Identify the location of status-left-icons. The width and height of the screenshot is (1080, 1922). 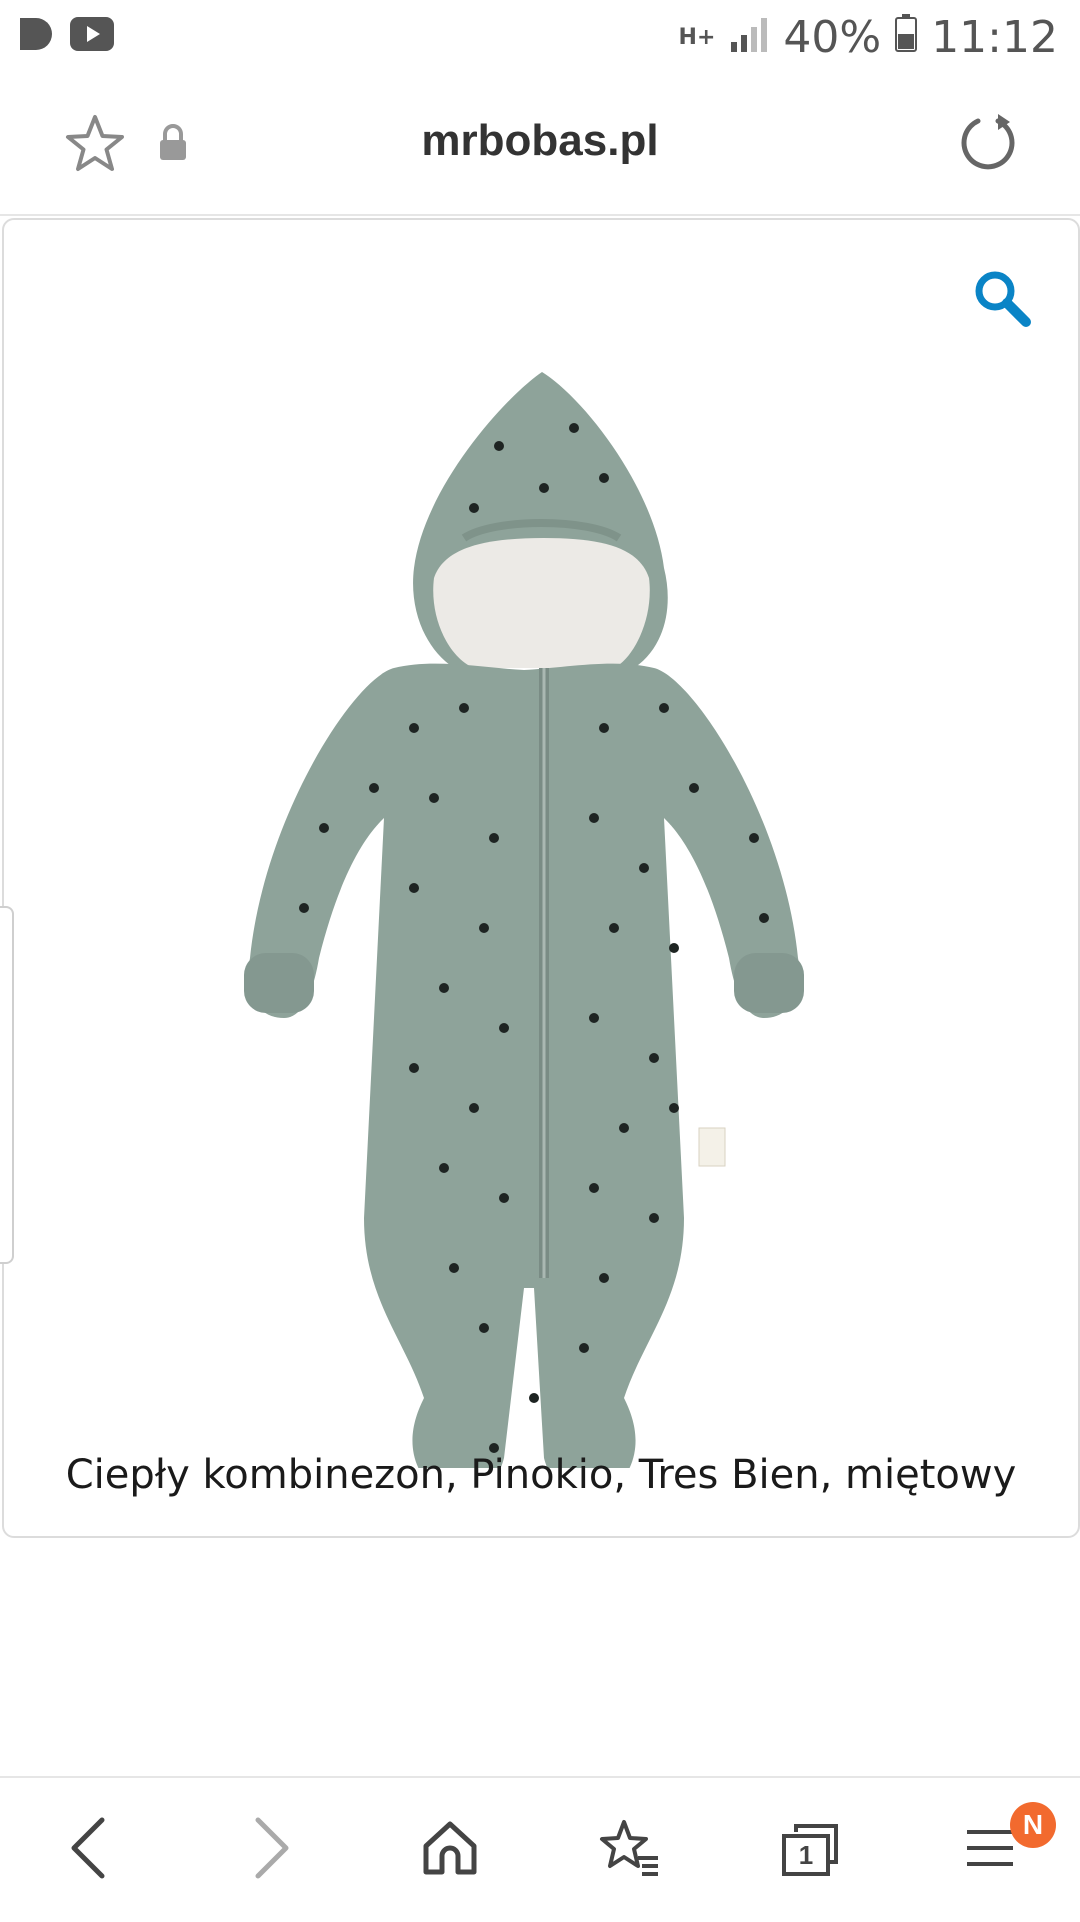
(65, 36).